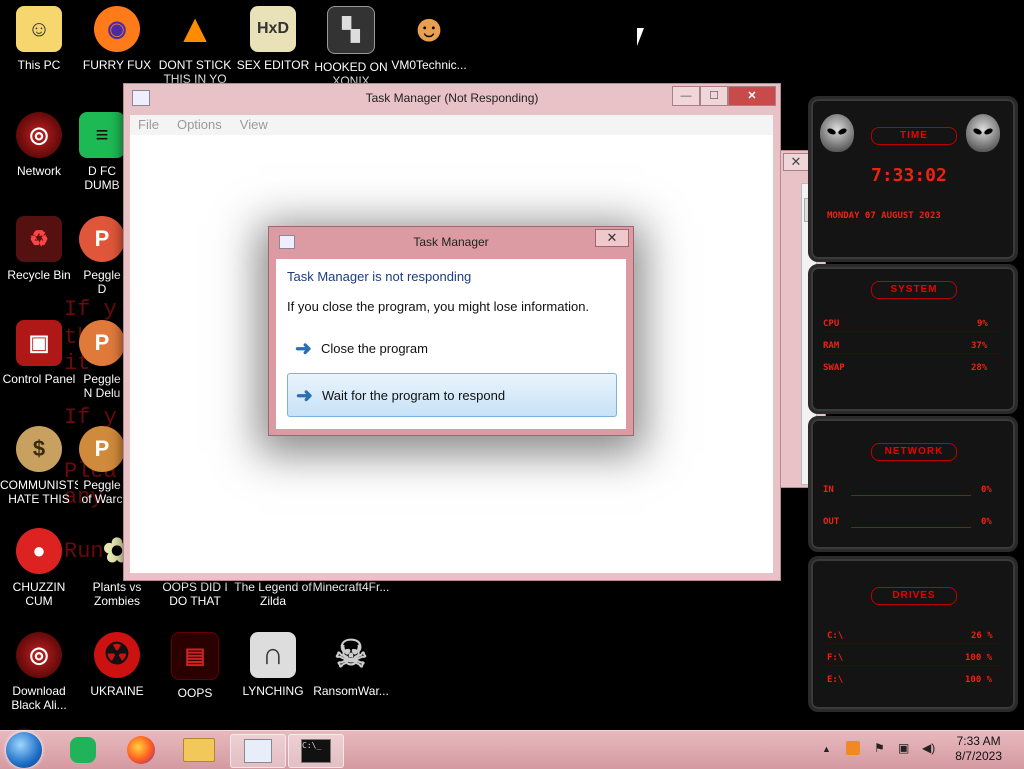 This screenshot has width=1024, height=769. Describe the element at coordinates (117, 29) in the screenshot. I see `firefox-icon: ◉` at that location.